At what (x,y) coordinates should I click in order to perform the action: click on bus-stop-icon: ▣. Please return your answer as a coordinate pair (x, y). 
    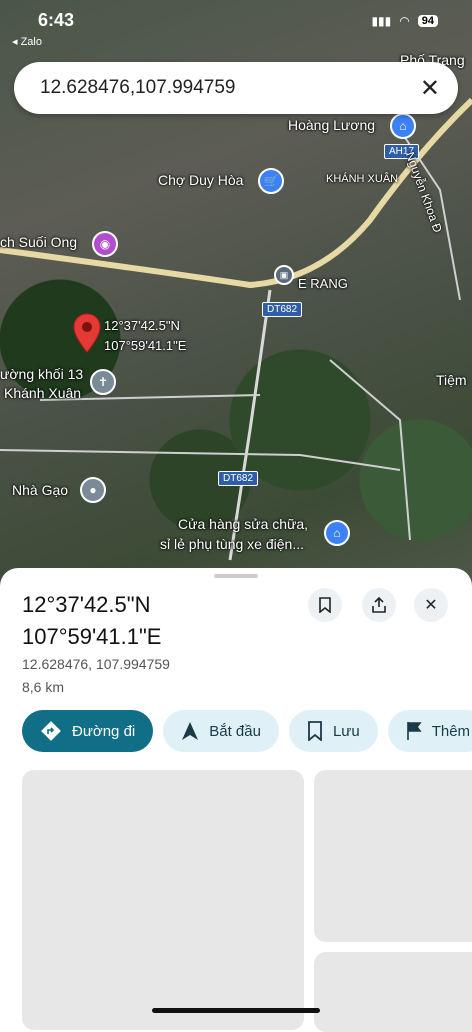
    Looking at the image, I should click on (284, 275).